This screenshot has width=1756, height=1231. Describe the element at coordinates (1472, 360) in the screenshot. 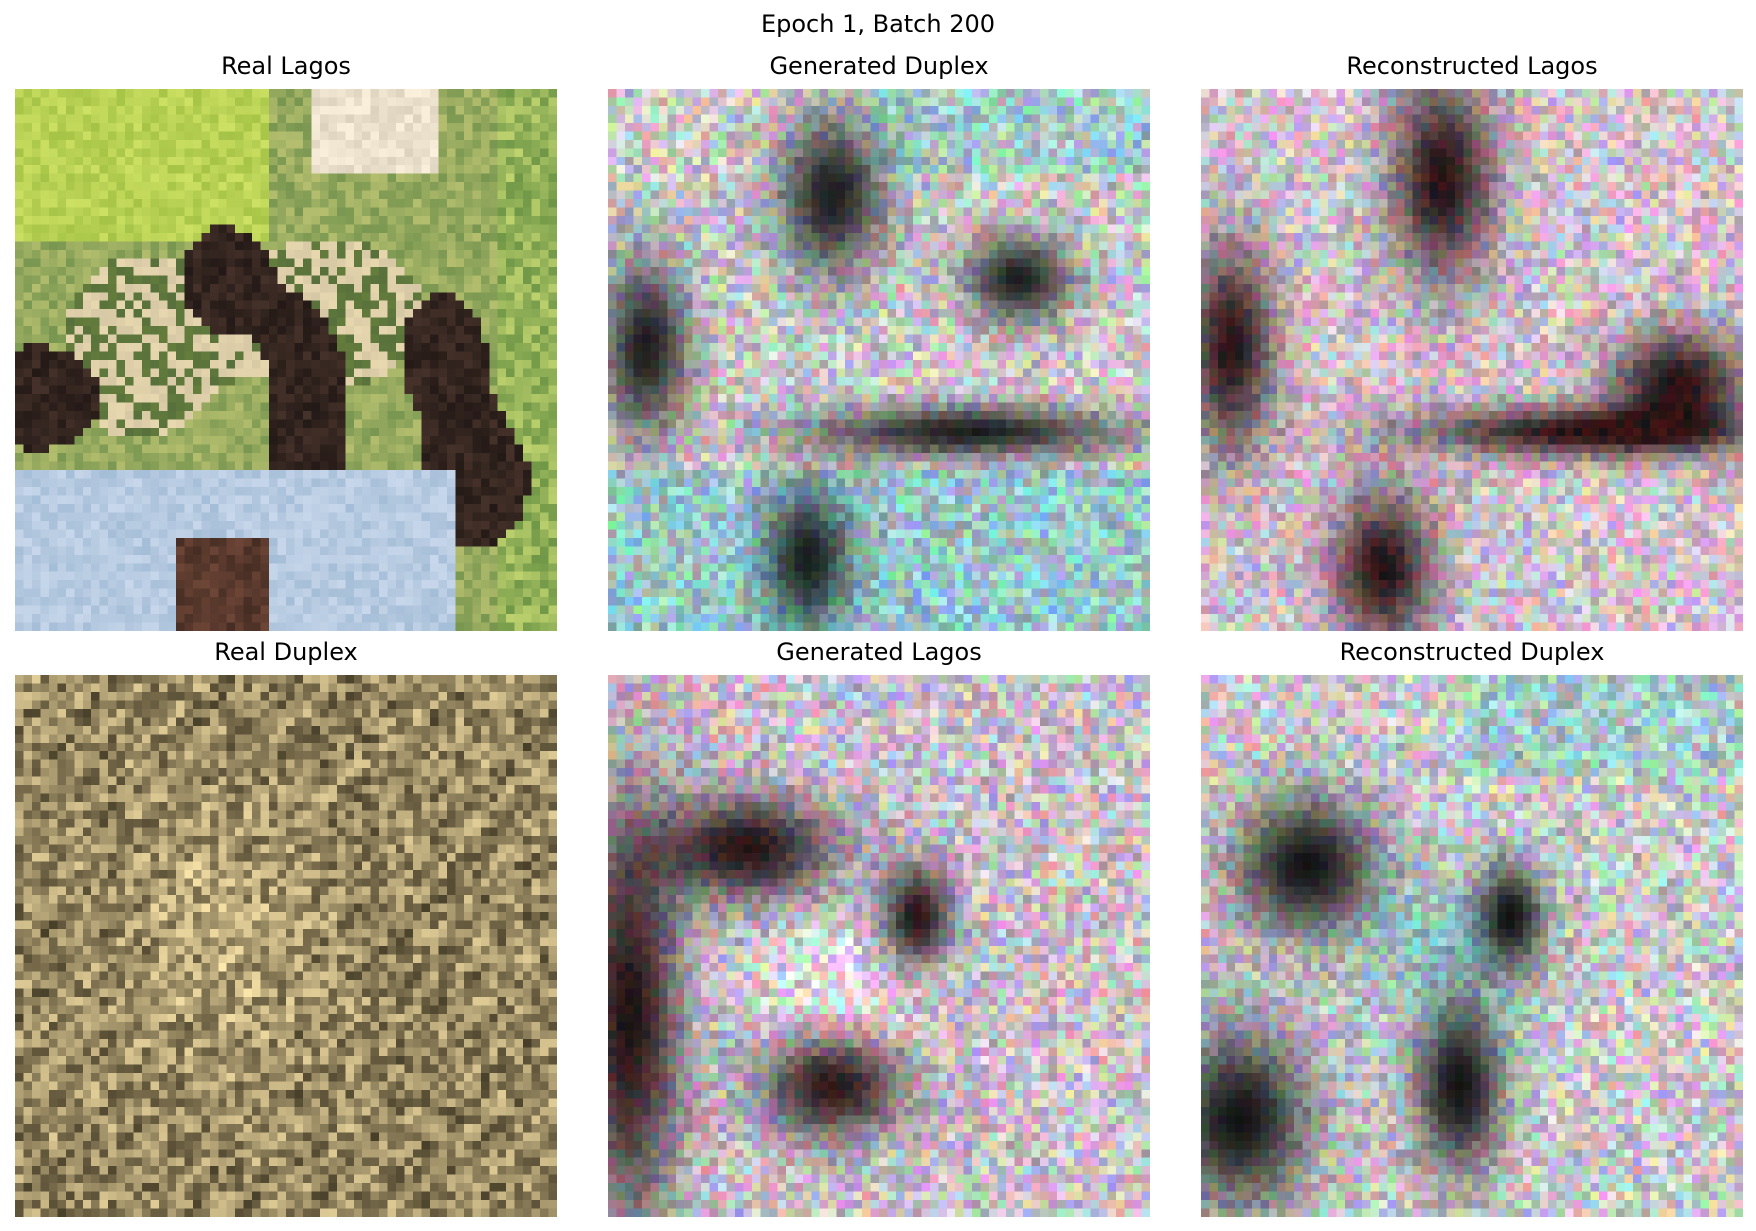

I see `image-reconstructed-lagos` at that location.